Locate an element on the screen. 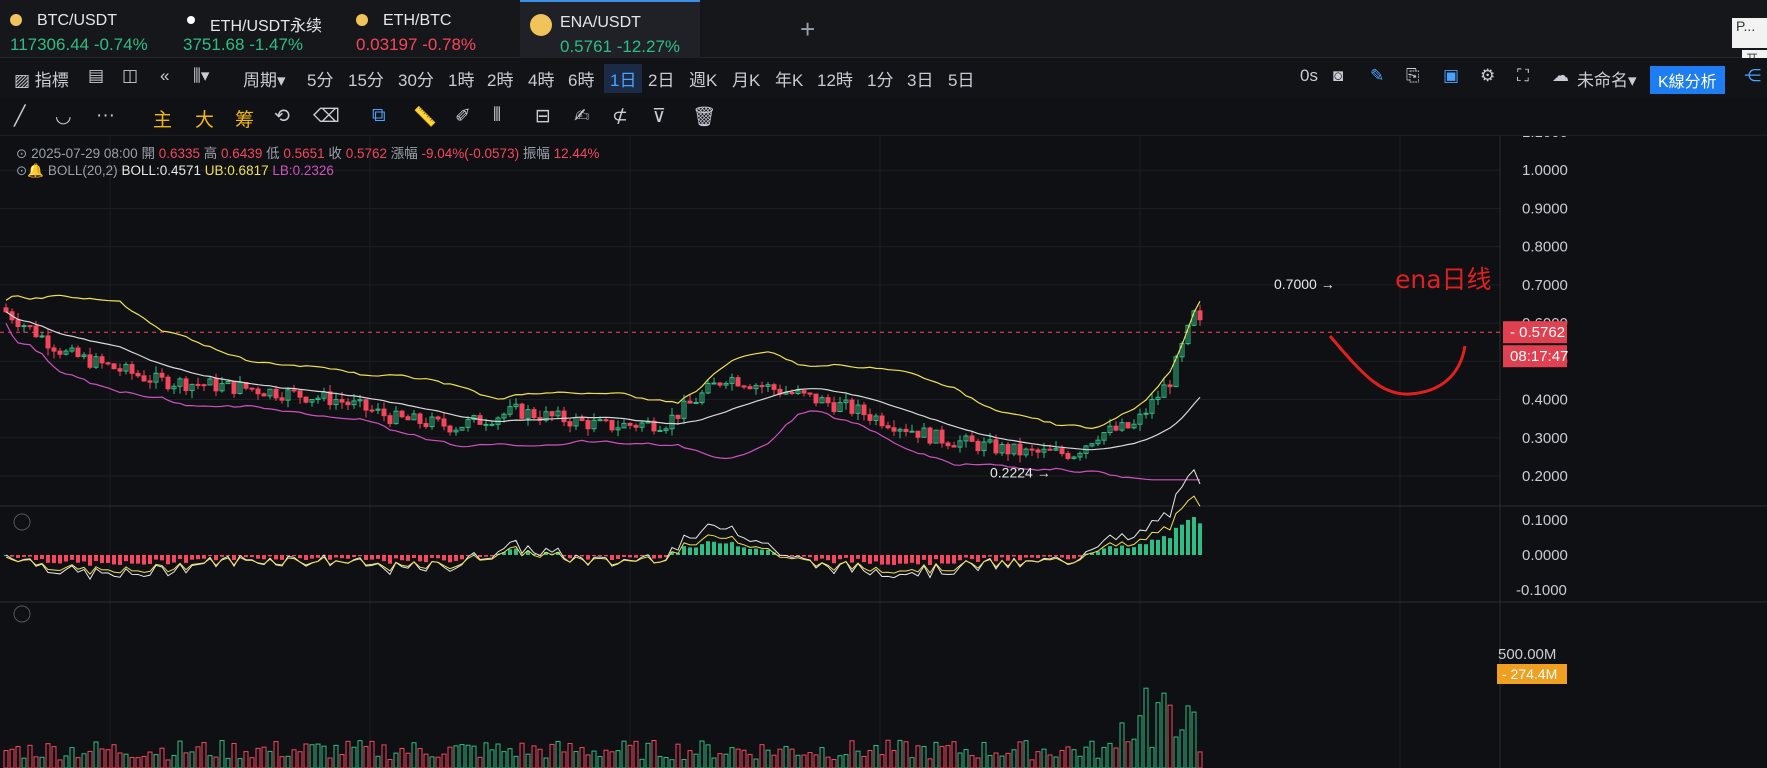 This screenshot has height=768, width=1767. filter-icon: ⊽ is located at coordinates (659, 116).